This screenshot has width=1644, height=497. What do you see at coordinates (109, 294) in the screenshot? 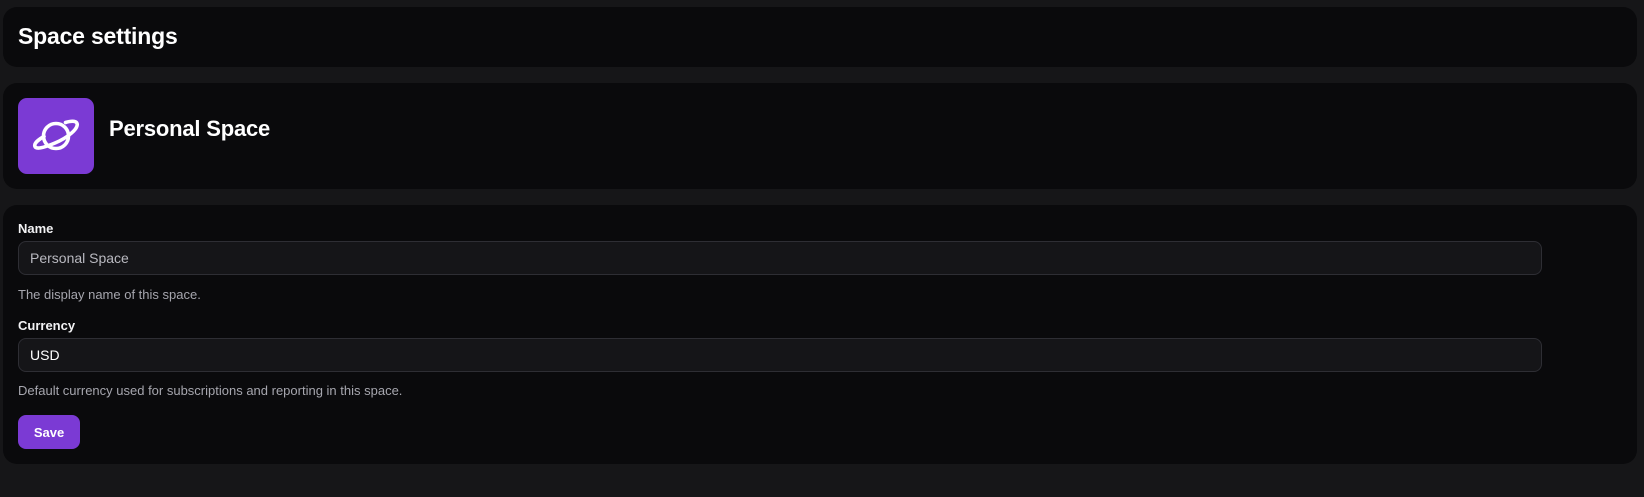
I see `name-helper-text: The display name of this space.` at bounding box center [109, 294].